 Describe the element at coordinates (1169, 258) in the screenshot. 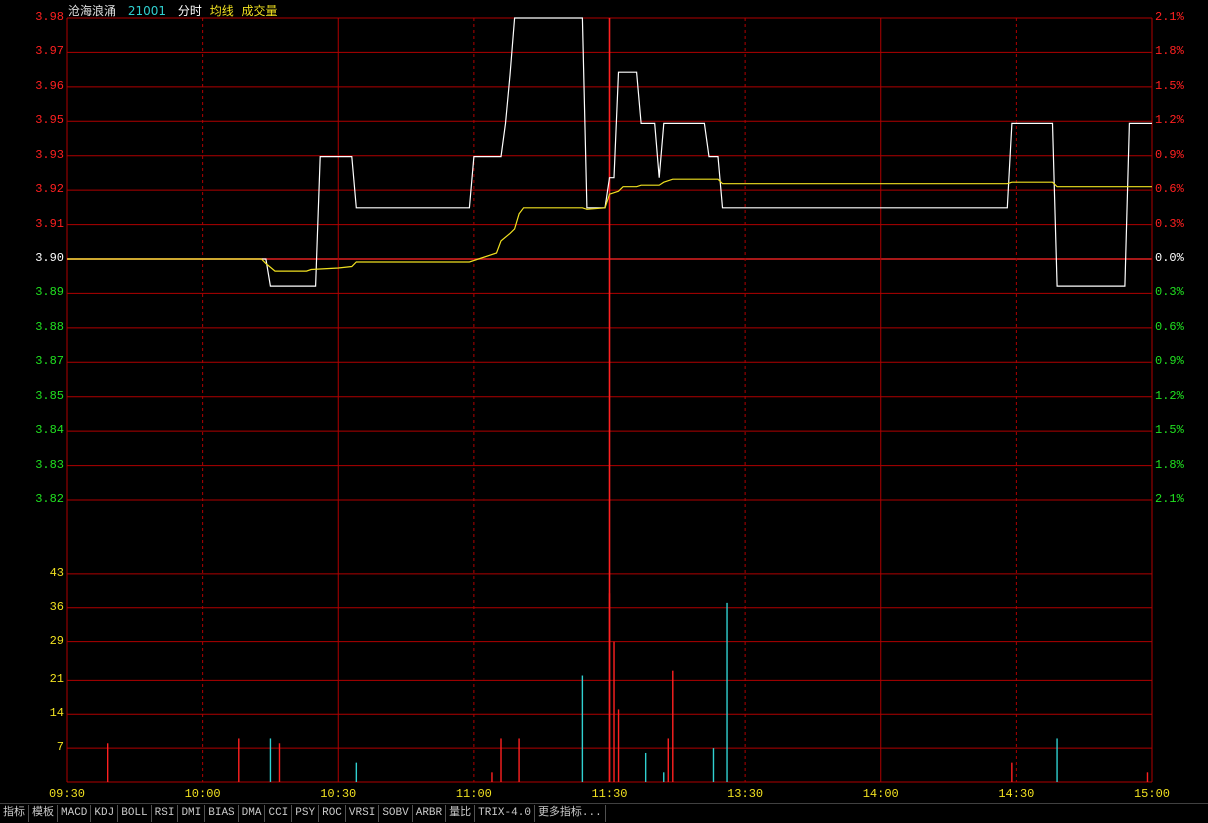

I see `percent-tick-label: 0.0%` at that location.